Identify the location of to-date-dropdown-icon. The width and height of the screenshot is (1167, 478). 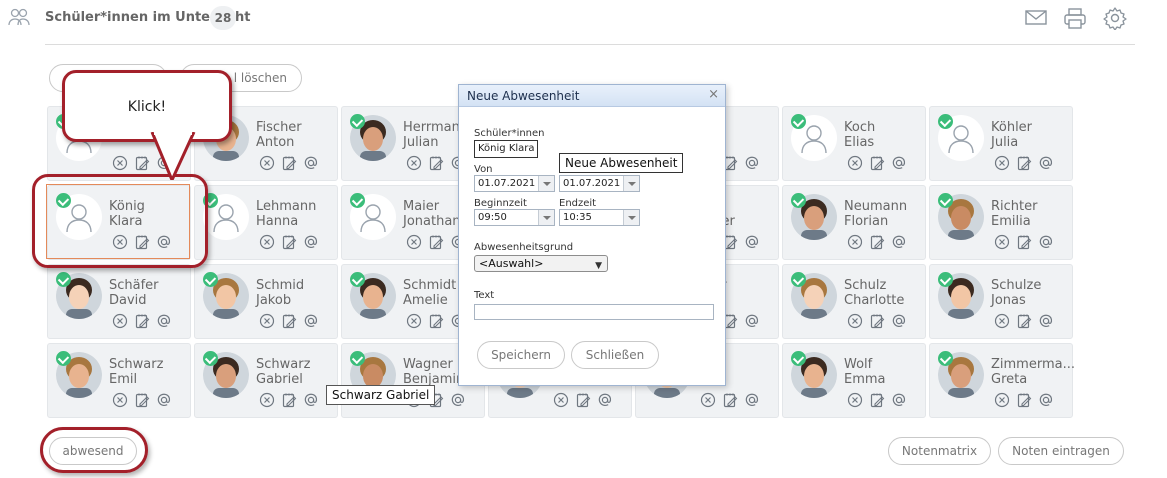
(631, 183).